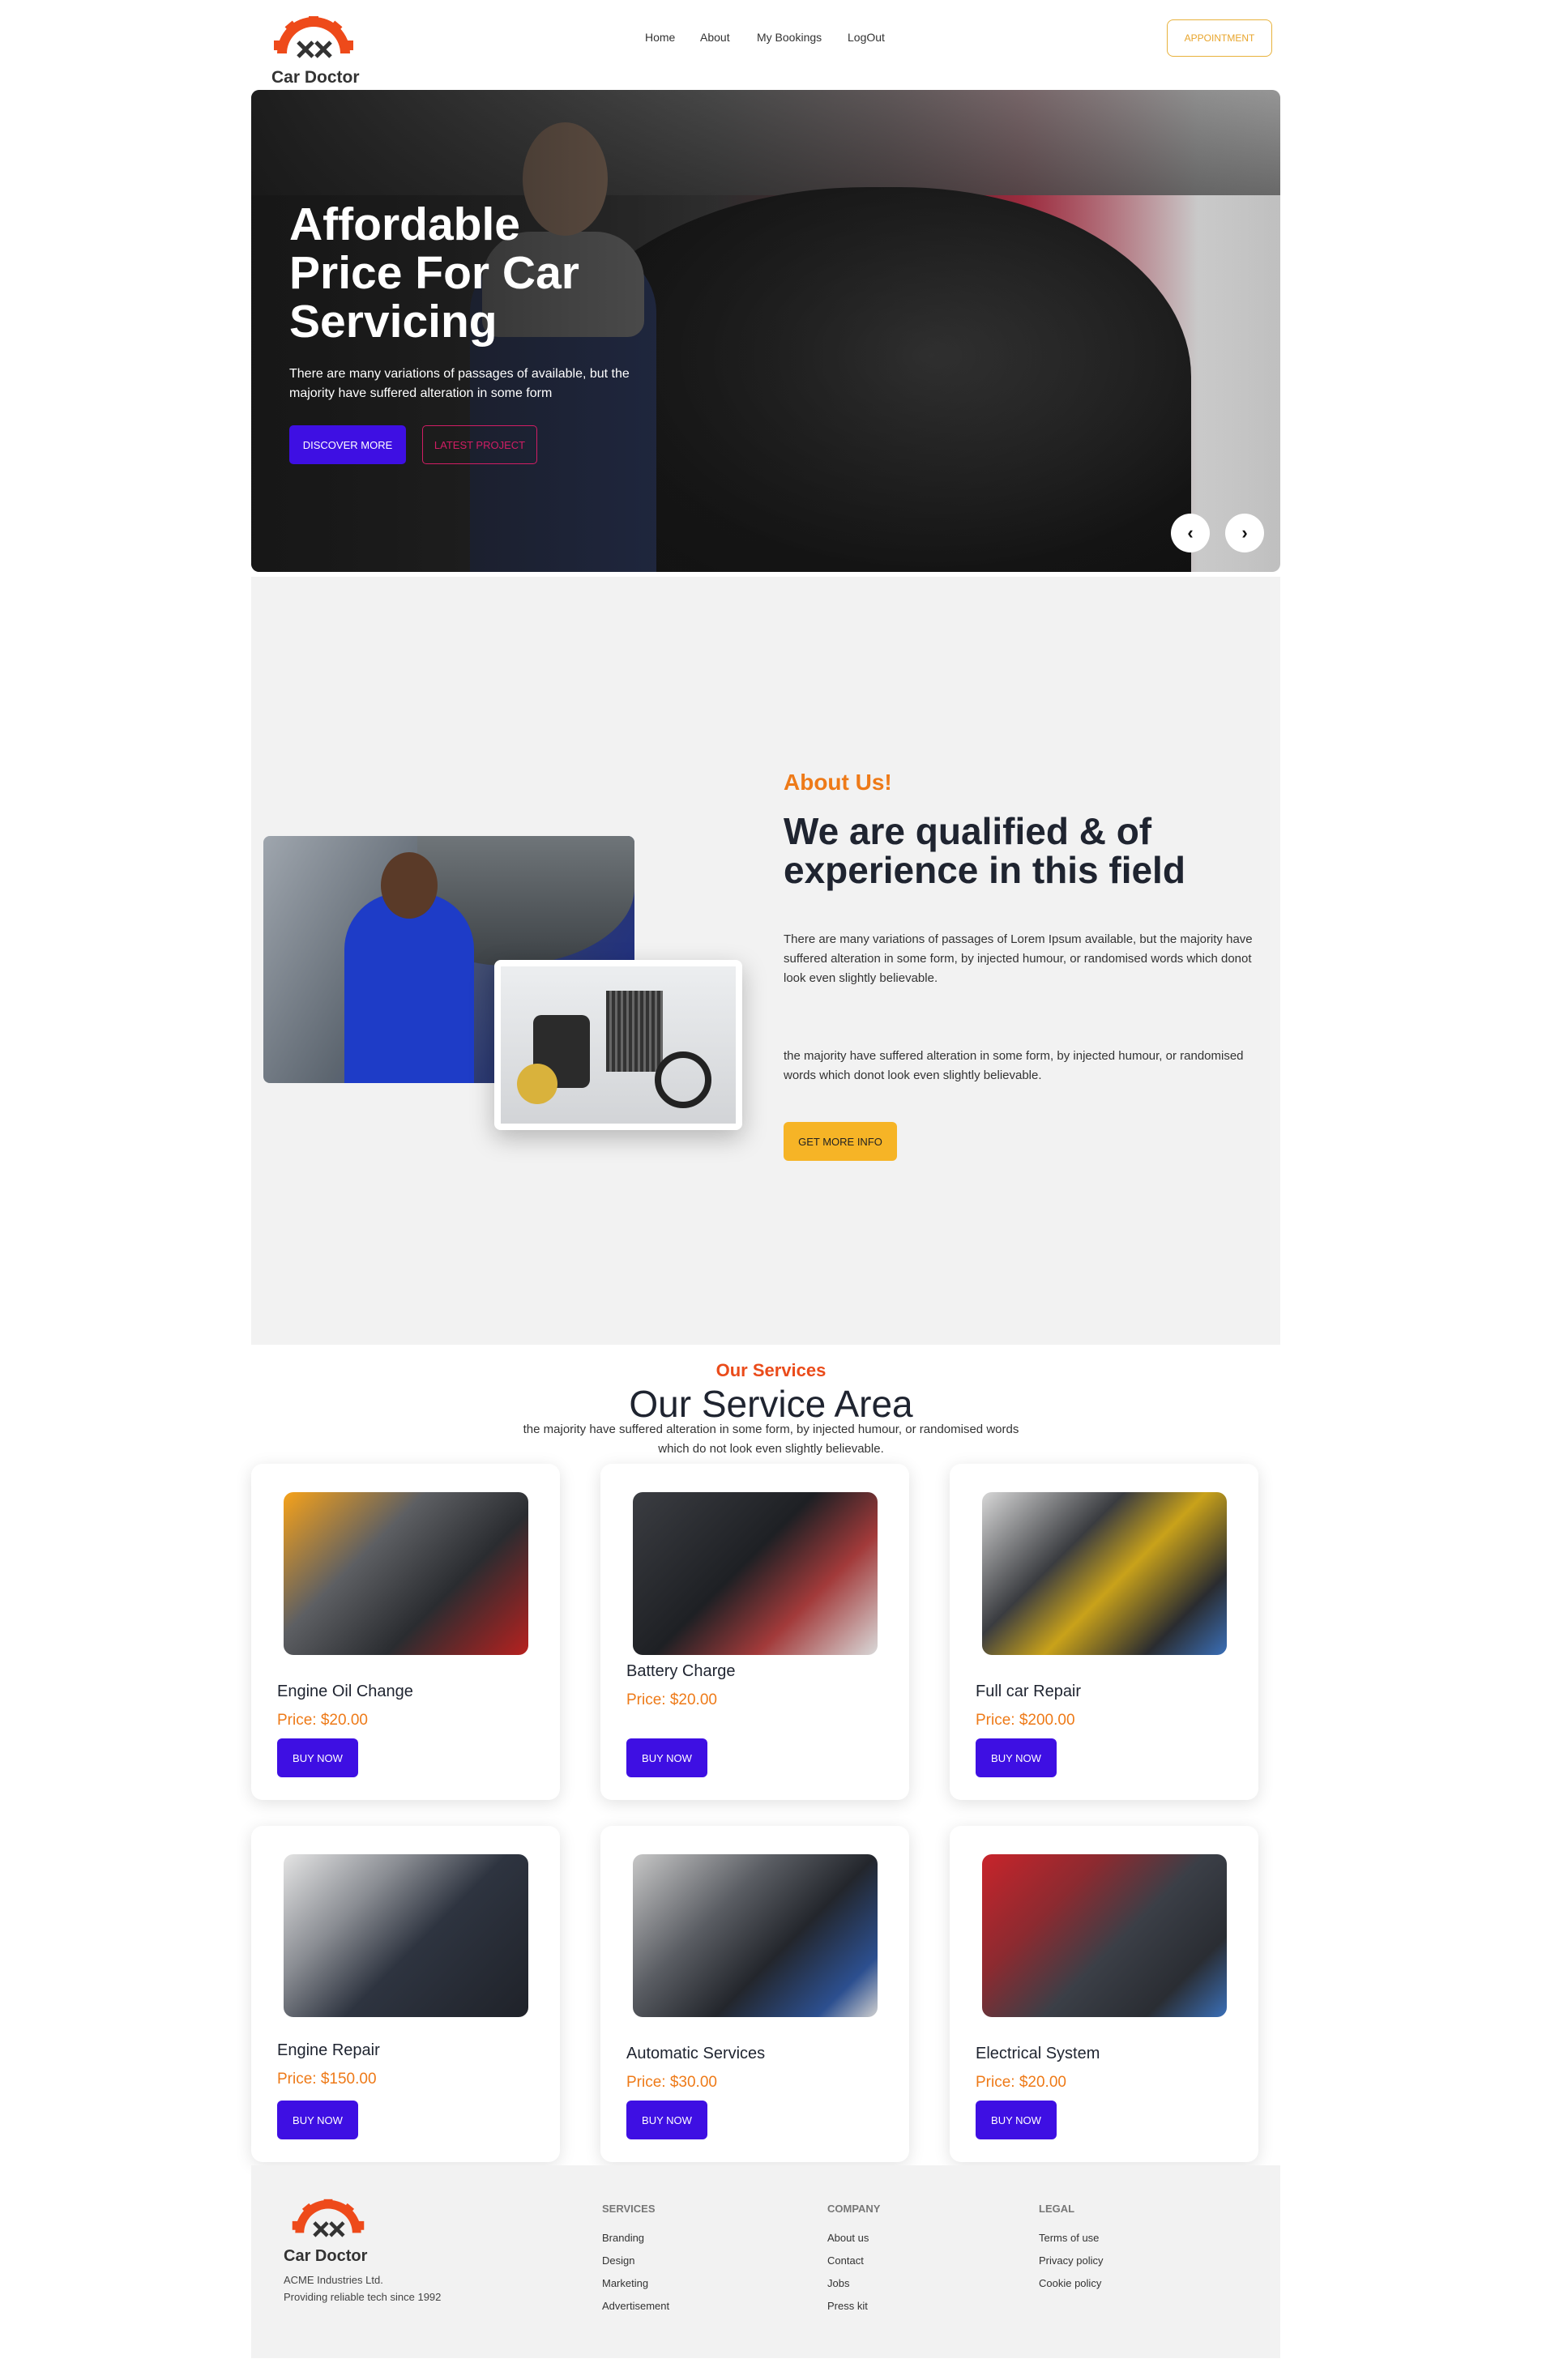 The width and height of the screenshot is (1542, 2380). I want to click on service-name: Full car Repair, so click(1029, 1692).